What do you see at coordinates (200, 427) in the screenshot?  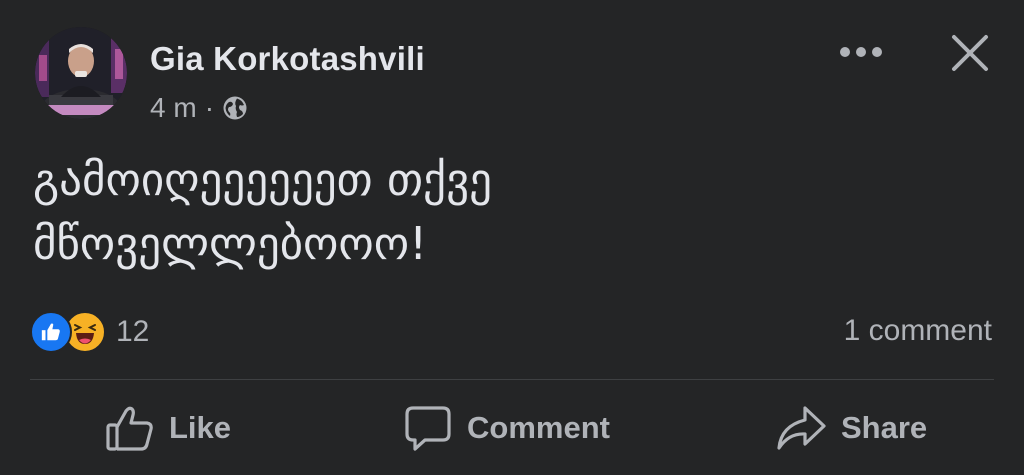 I see `like-label: Like` at bounding box center [200, 427].